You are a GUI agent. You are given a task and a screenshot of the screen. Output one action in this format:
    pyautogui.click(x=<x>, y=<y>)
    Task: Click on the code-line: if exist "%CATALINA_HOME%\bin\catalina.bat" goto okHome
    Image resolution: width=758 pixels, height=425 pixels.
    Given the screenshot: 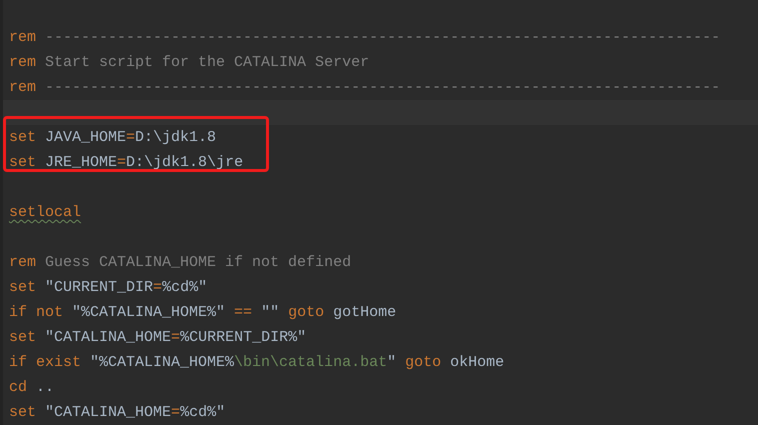 What is the action you would take?
    pyautogui.click(x=257, y=363)
    